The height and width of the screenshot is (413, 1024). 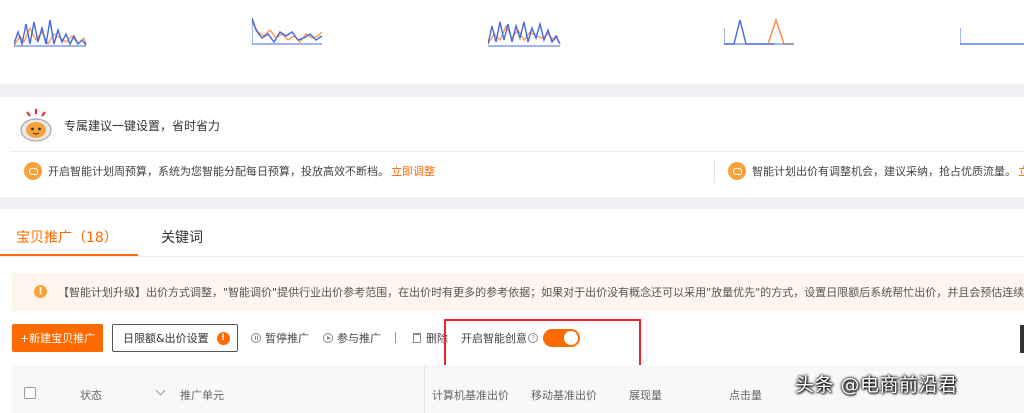 I want to click on tip-weekly-budget: 开启智能计划周预算，系统为您智能分配每日预算，投放高效不断档。 立即调整, so click(x=229, y=171).